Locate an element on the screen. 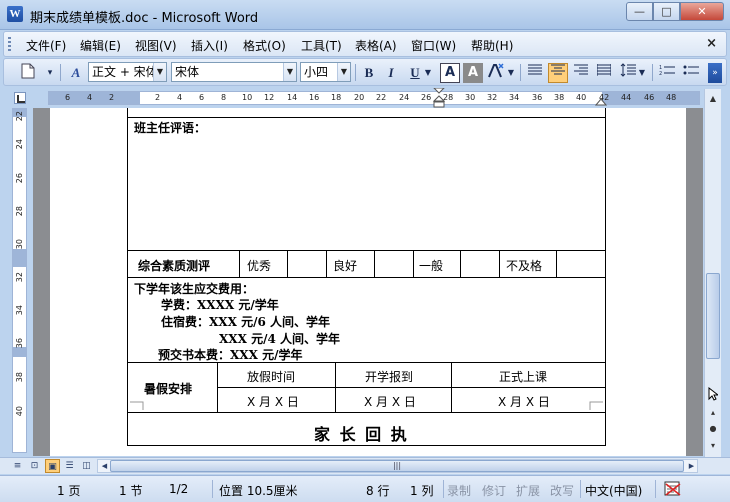 The image size is (730, 502). italic-button: I is located at coordinates (391, 73).